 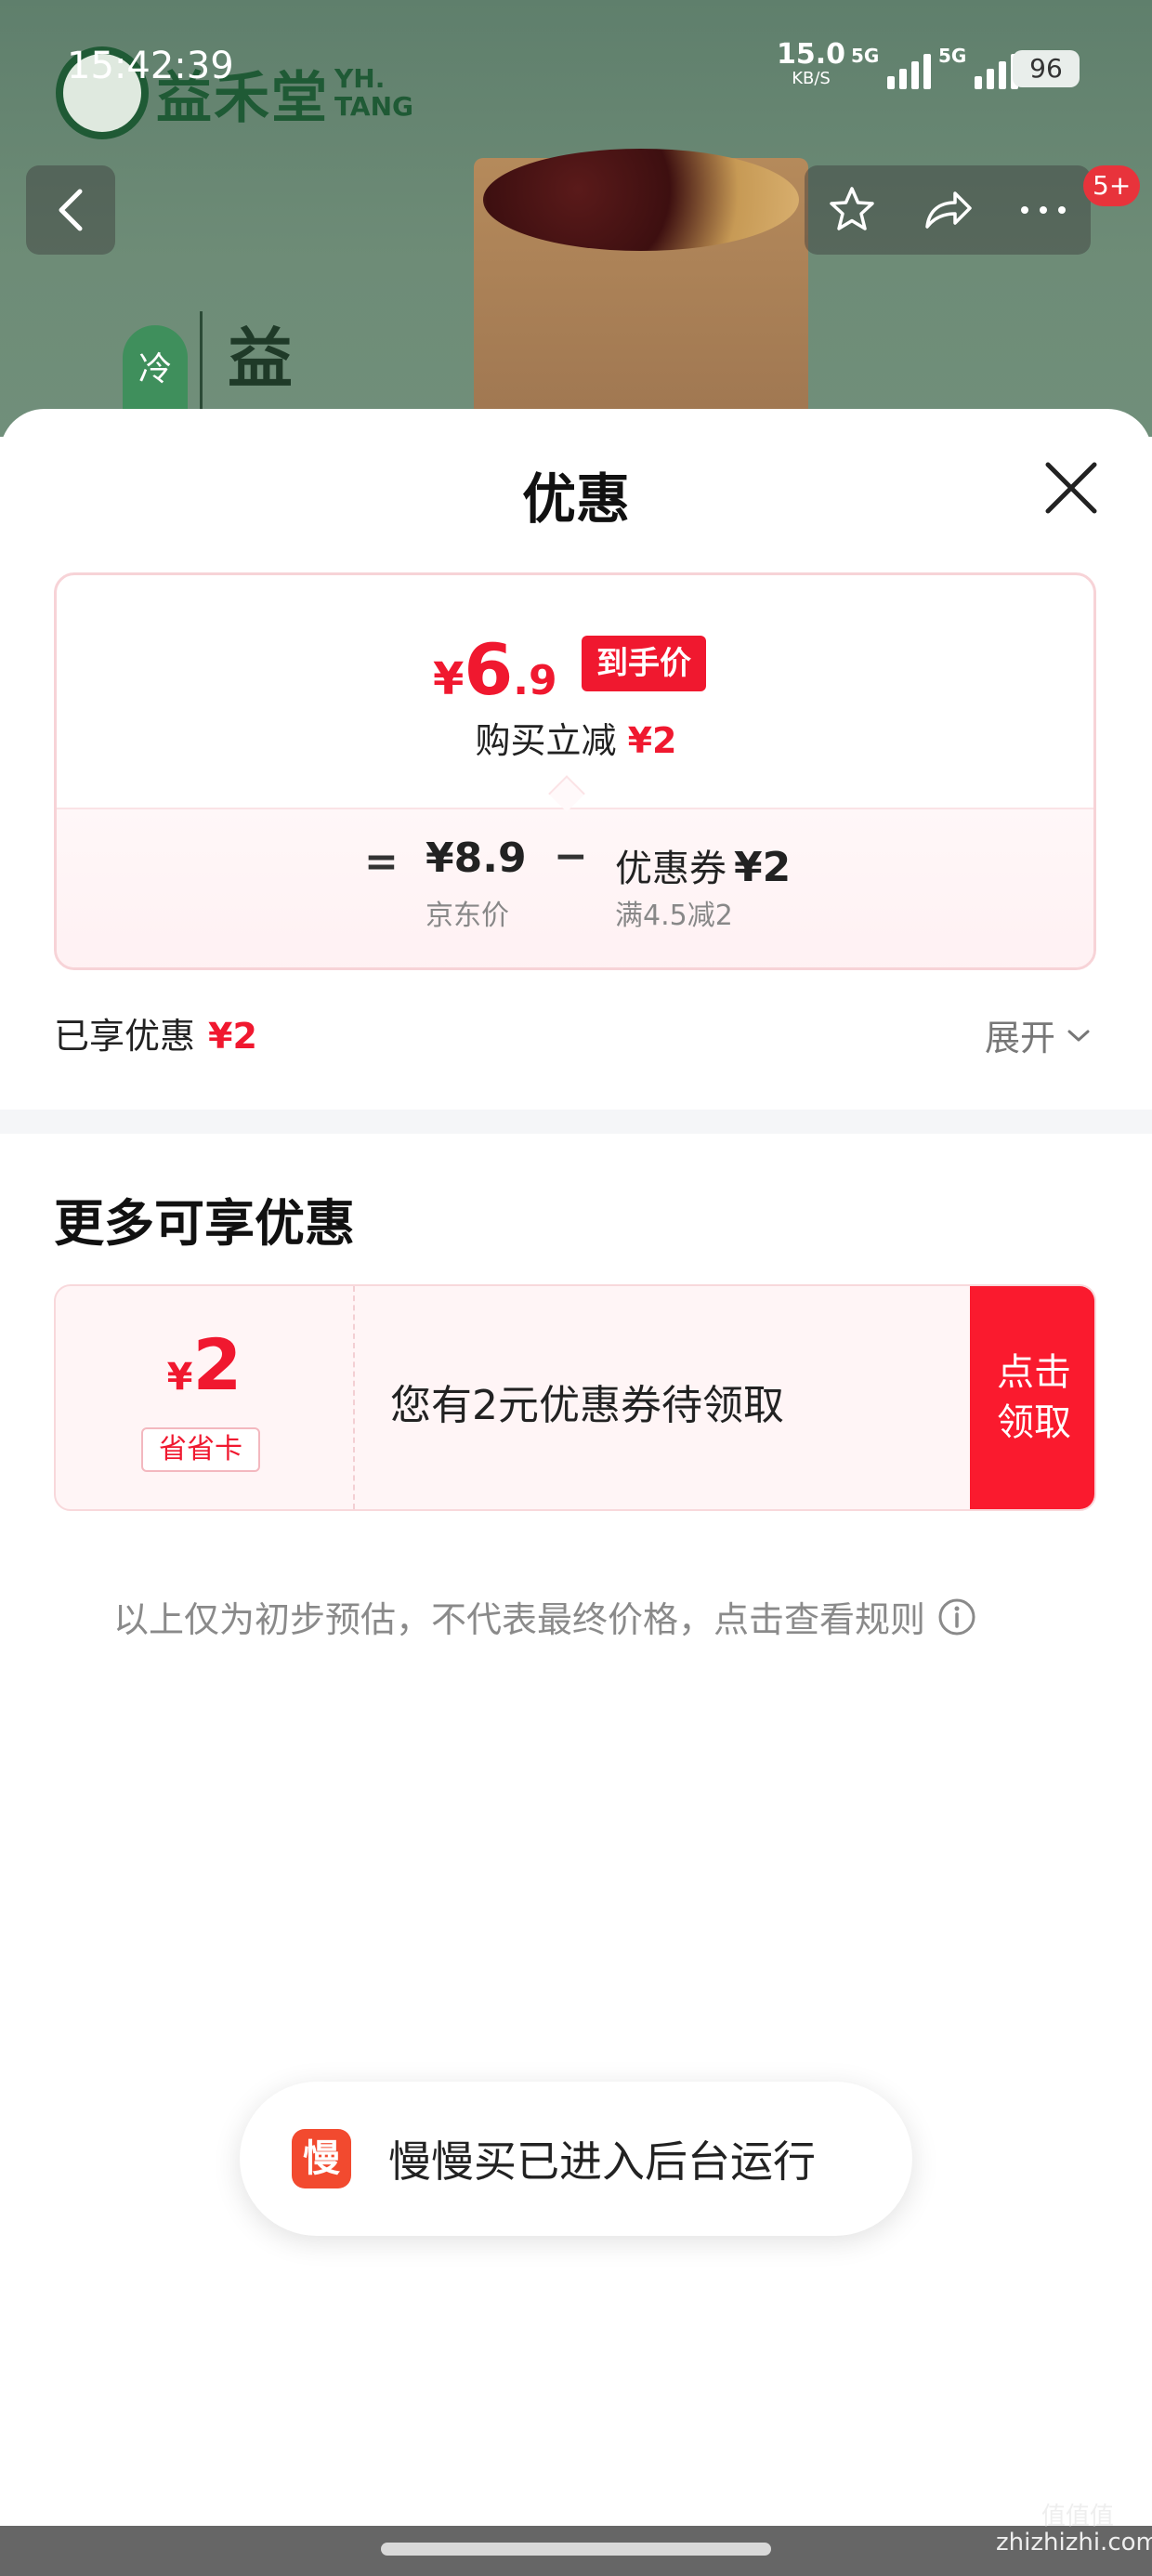 I want to click on claim-button-line2: 领取, so click(x=1034, y=1422).